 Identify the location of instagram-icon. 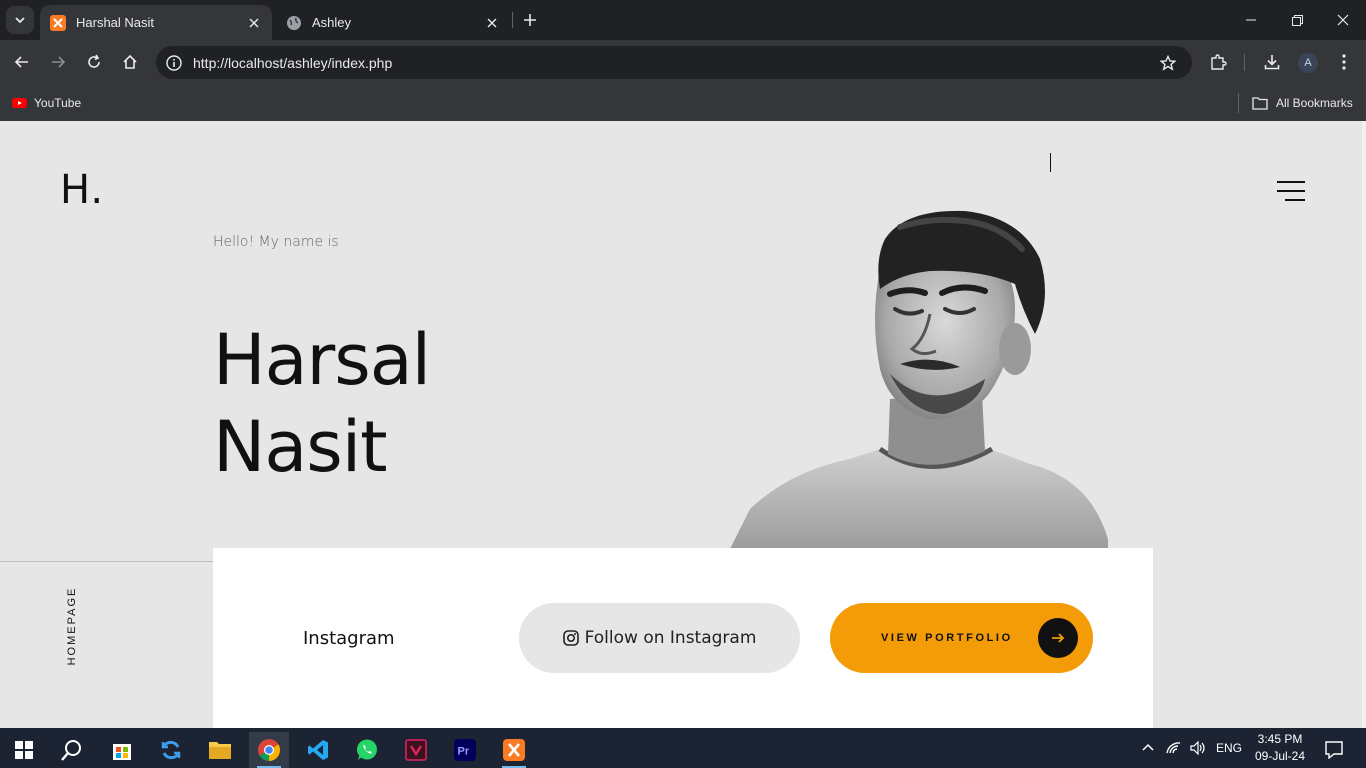
(570, 638).